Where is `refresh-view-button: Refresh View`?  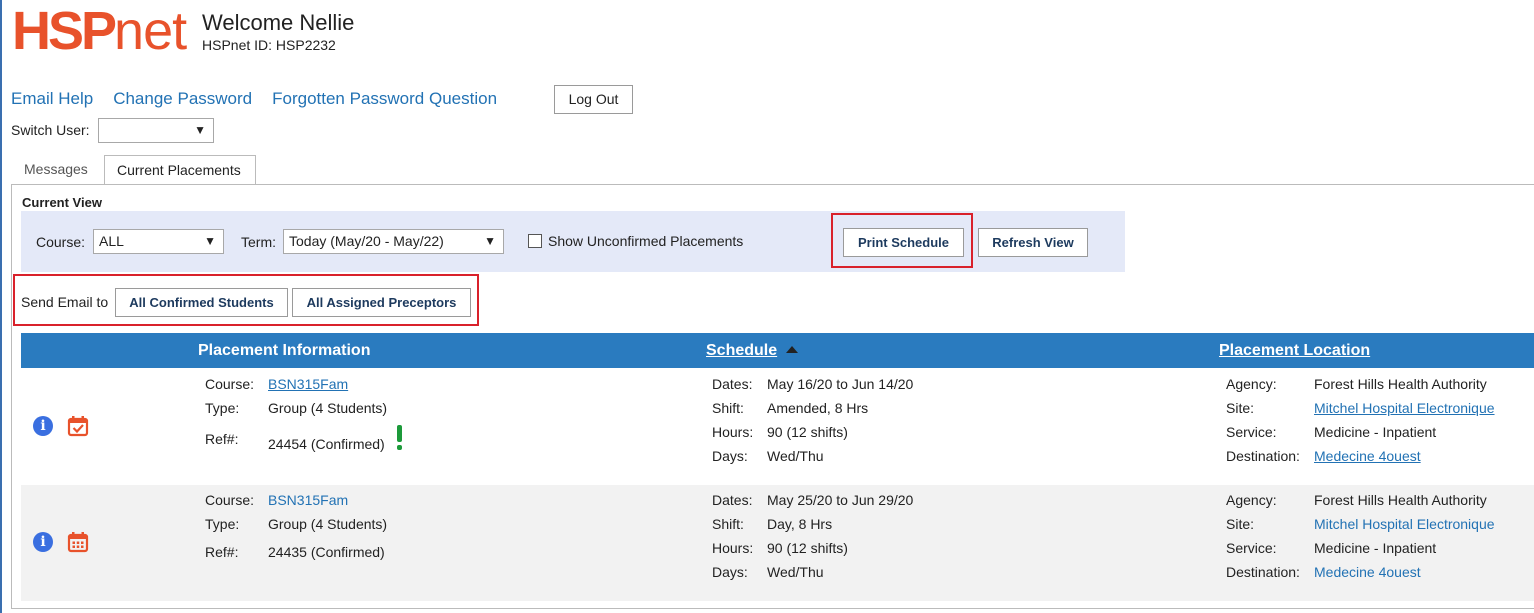 refresh-view-button: Refresh View is located at coordinates (1033, 242).